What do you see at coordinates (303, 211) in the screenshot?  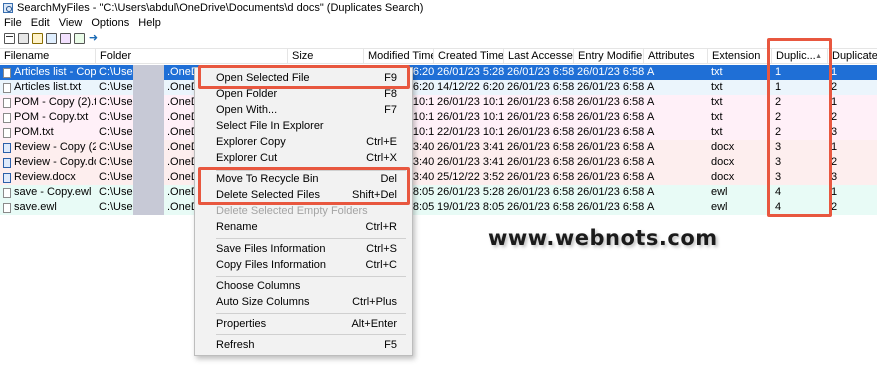 I see `menu-item-delete-empty-folders: Delete Selected Empty Folders` at bounding box center [303, 211].